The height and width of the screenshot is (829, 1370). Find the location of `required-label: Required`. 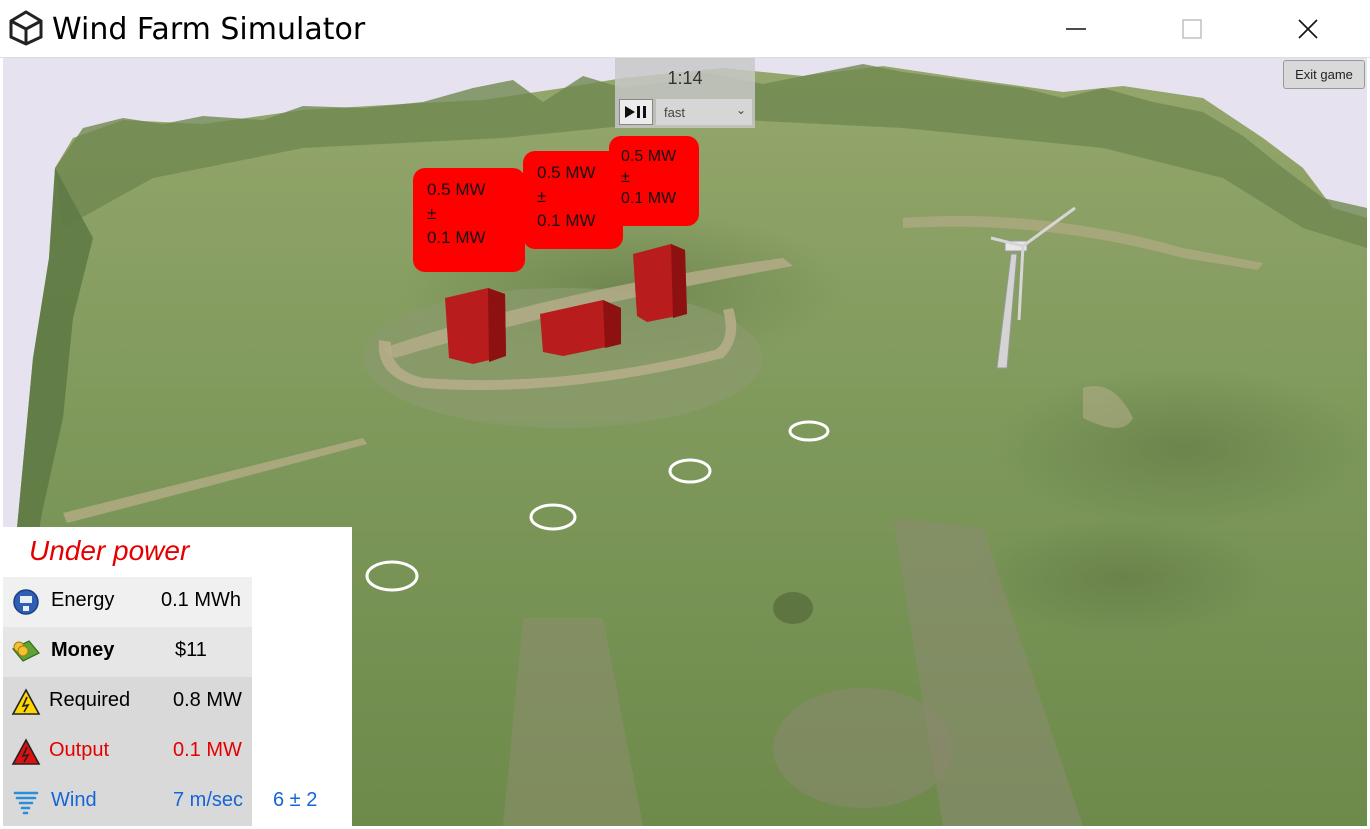

required-label: Required is located at coordinates (90, 700).